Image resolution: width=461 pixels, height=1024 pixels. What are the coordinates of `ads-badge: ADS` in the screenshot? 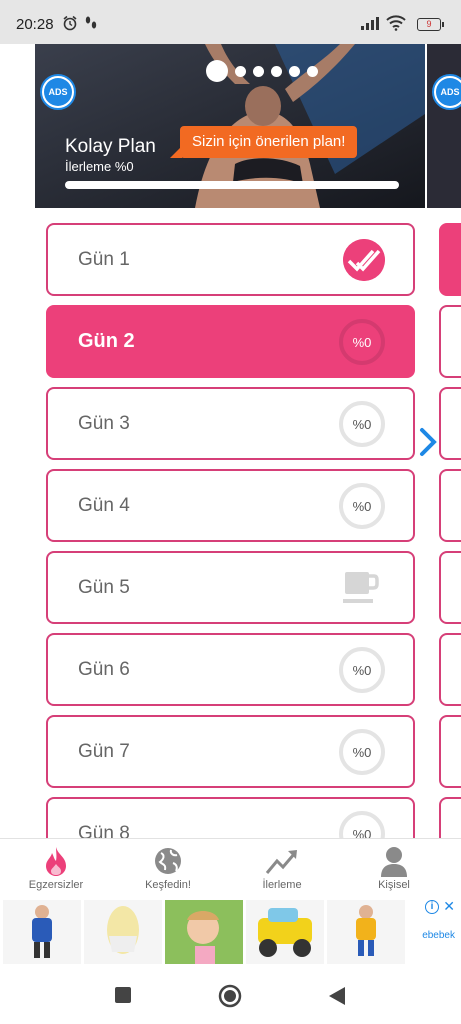 It's located at (58, 92).